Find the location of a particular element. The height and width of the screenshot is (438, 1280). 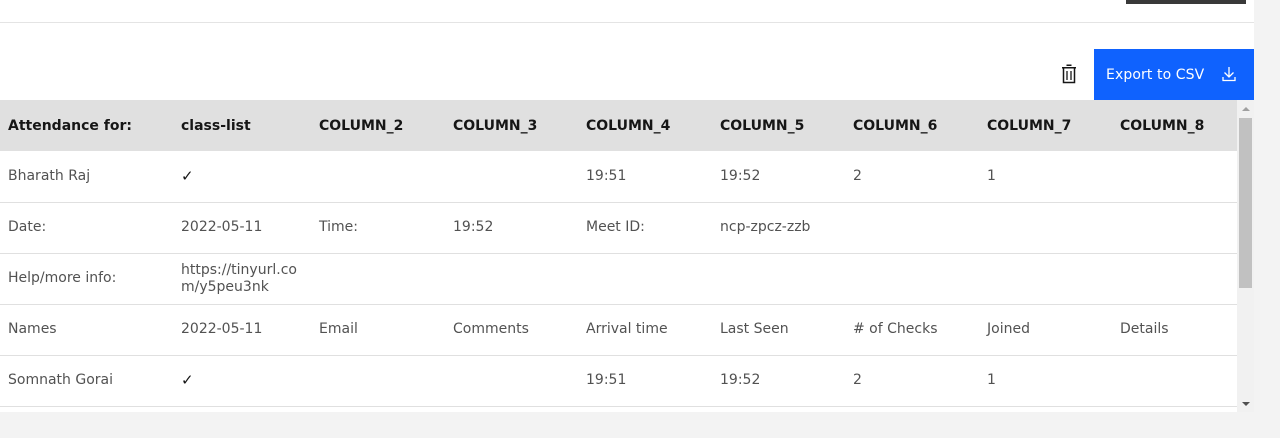

column-header: COLUMN_7 is located at coordinates (1045, 125).